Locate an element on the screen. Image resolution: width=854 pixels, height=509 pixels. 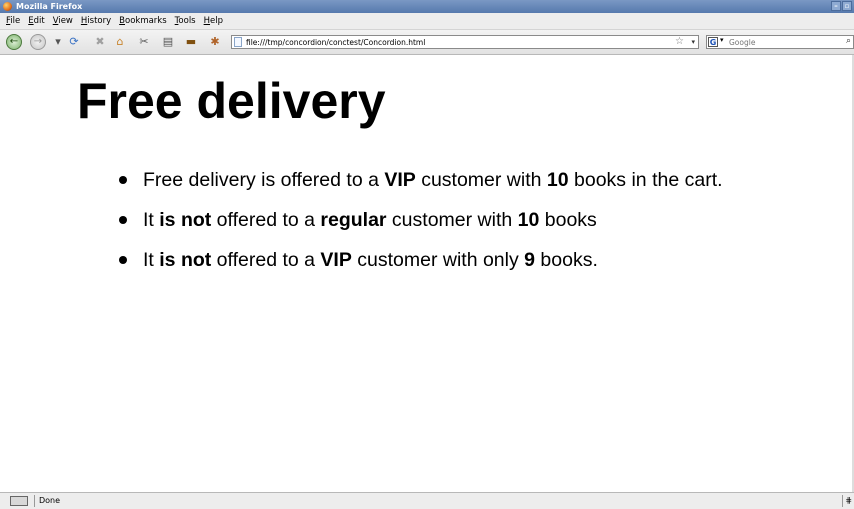
menu-file: File is located at coordinates (13, 21).